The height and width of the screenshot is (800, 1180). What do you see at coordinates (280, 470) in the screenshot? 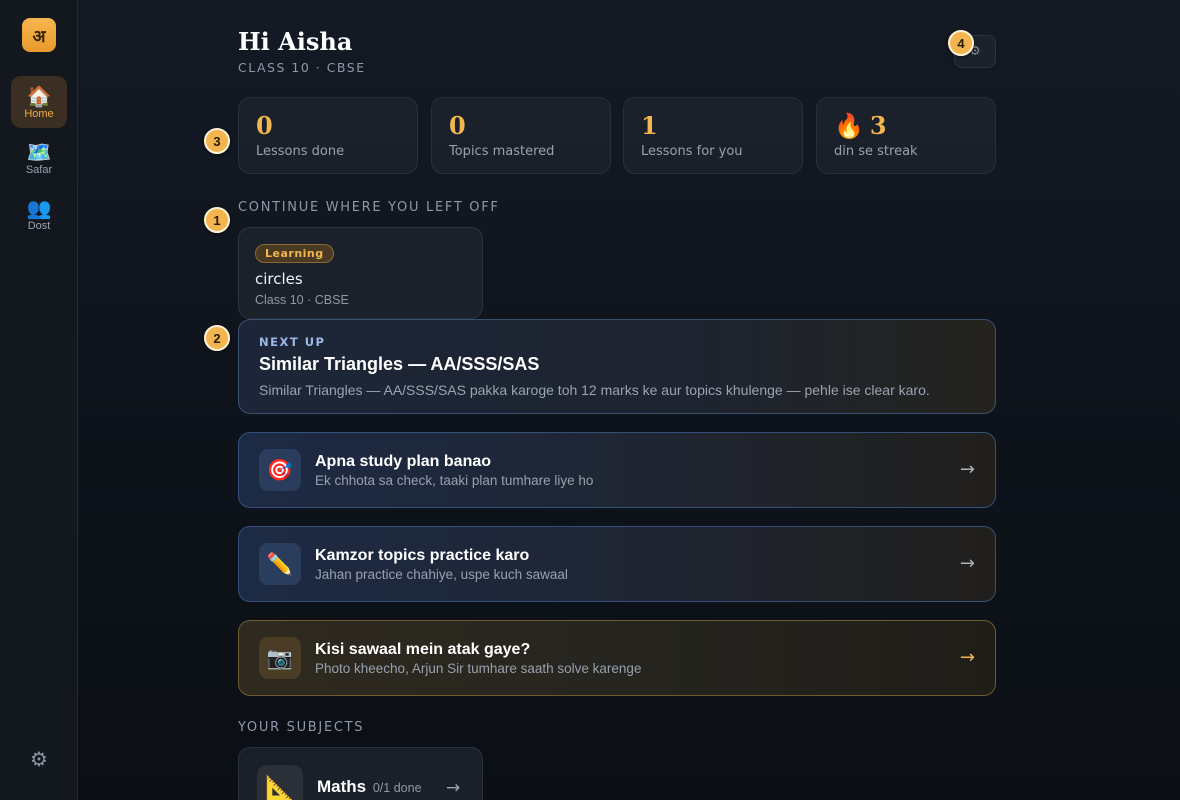
I see `target-icon: 🎯` at bounding box center [280, 470].